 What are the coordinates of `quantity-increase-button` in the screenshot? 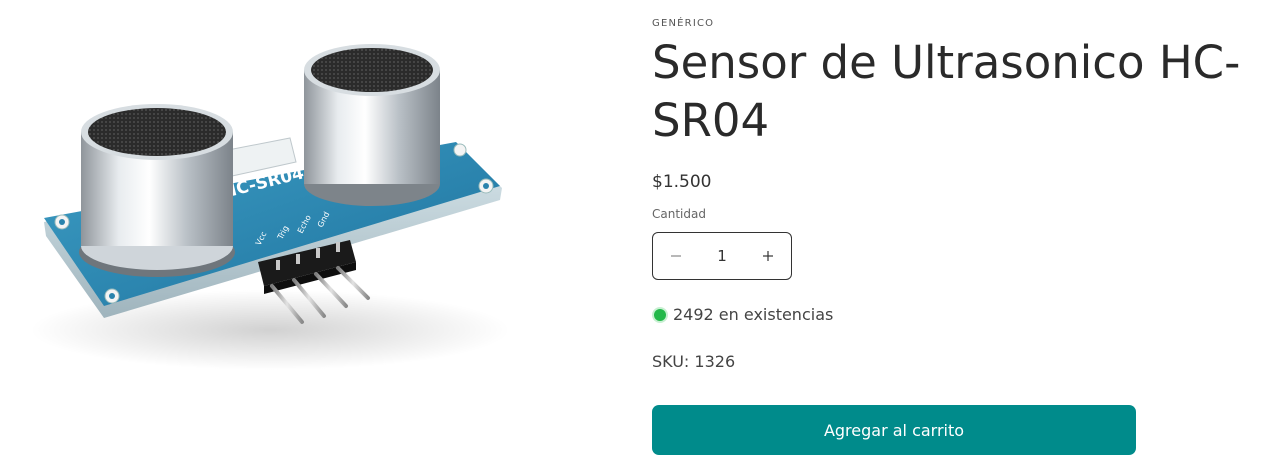 It's located at (768, 256).